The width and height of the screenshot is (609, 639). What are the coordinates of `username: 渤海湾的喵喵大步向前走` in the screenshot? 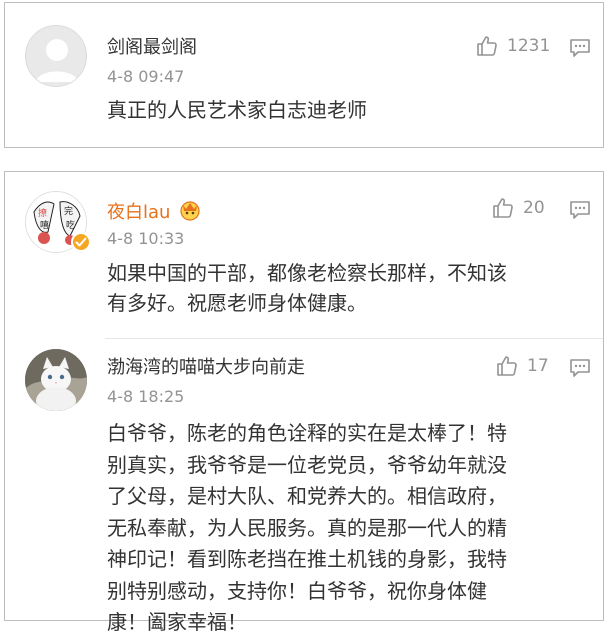 It's located at (206, 368).